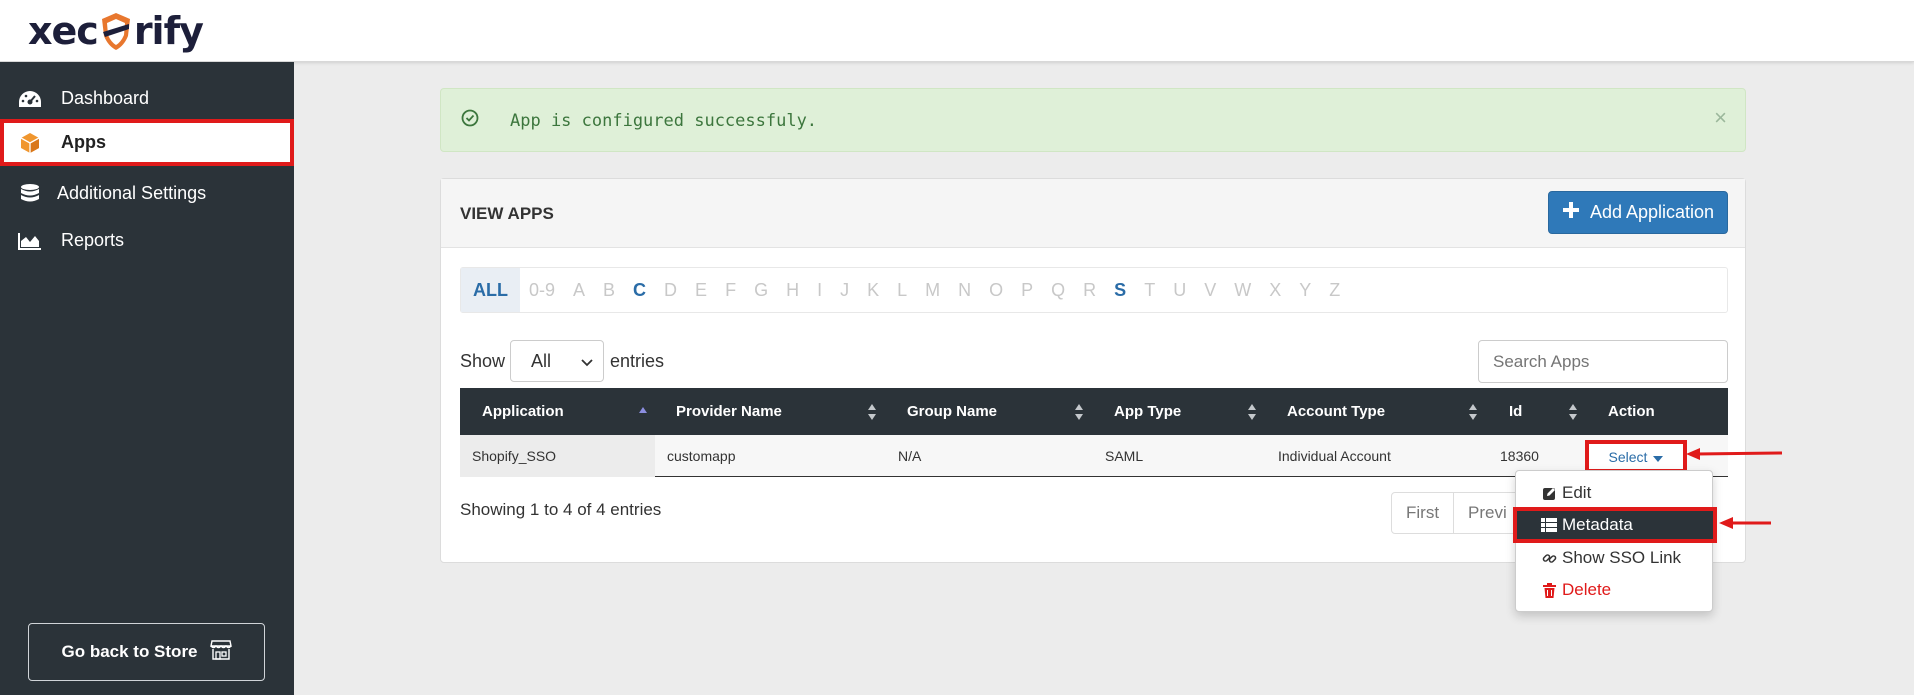  I want to click on filter-v: V, so click(1210, 290).